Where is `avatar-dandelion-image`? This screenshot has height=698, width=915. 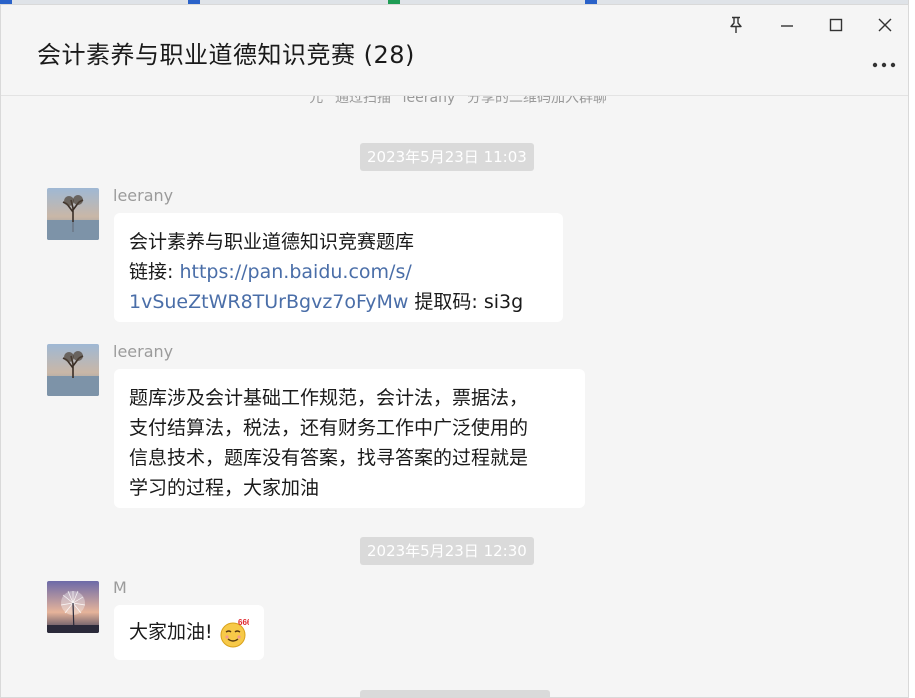
avatar-dandelion-image is located at coordinates (73, 607).